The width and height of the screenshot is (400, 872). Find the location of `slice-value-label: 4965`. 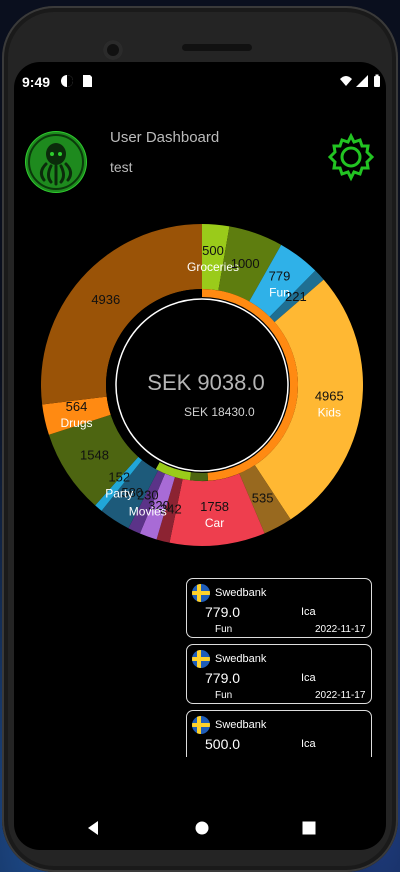

slice-value-label: 4965 is located at coordinates (329, 396).